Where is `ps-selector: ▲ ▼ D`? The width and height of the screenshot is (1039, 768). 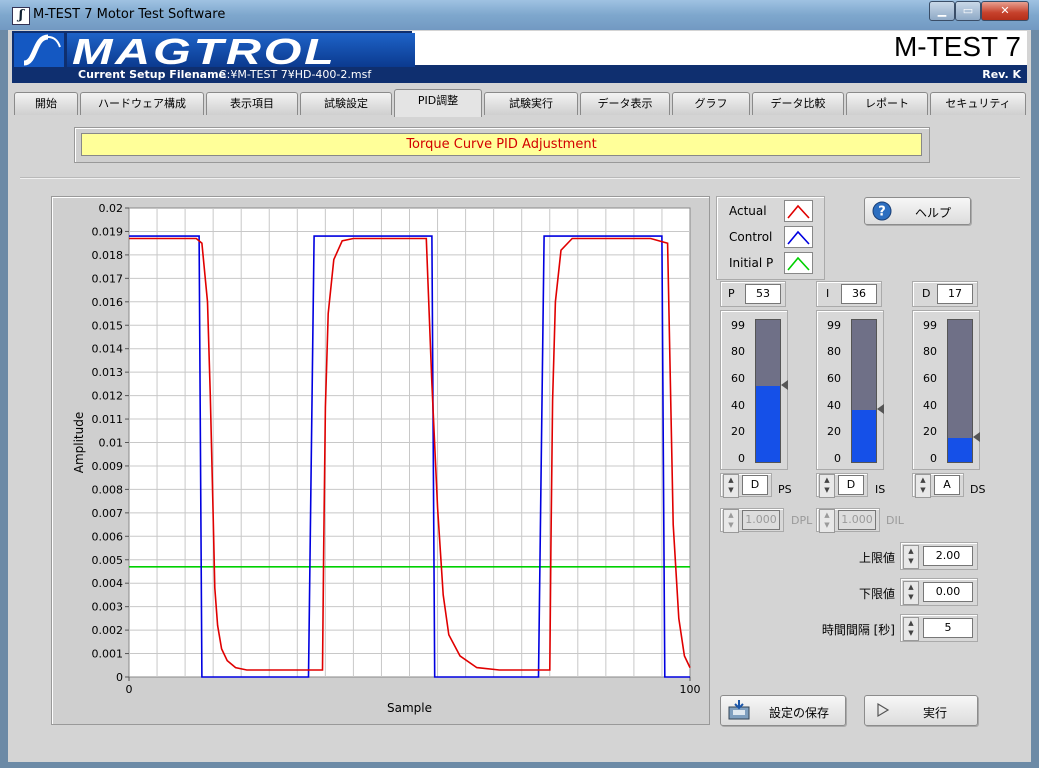 ps-selector: ▲ ▼ D is located at coordinates (746, 485).